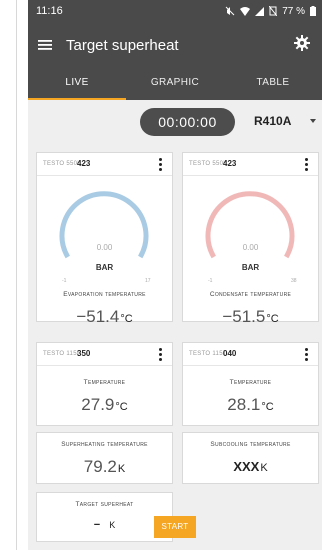 The width and height of the screenshot is (327, 550). Describe the element at coordinates (313, 121) in the screenshot. I see `chevron-down-icon` at that location.